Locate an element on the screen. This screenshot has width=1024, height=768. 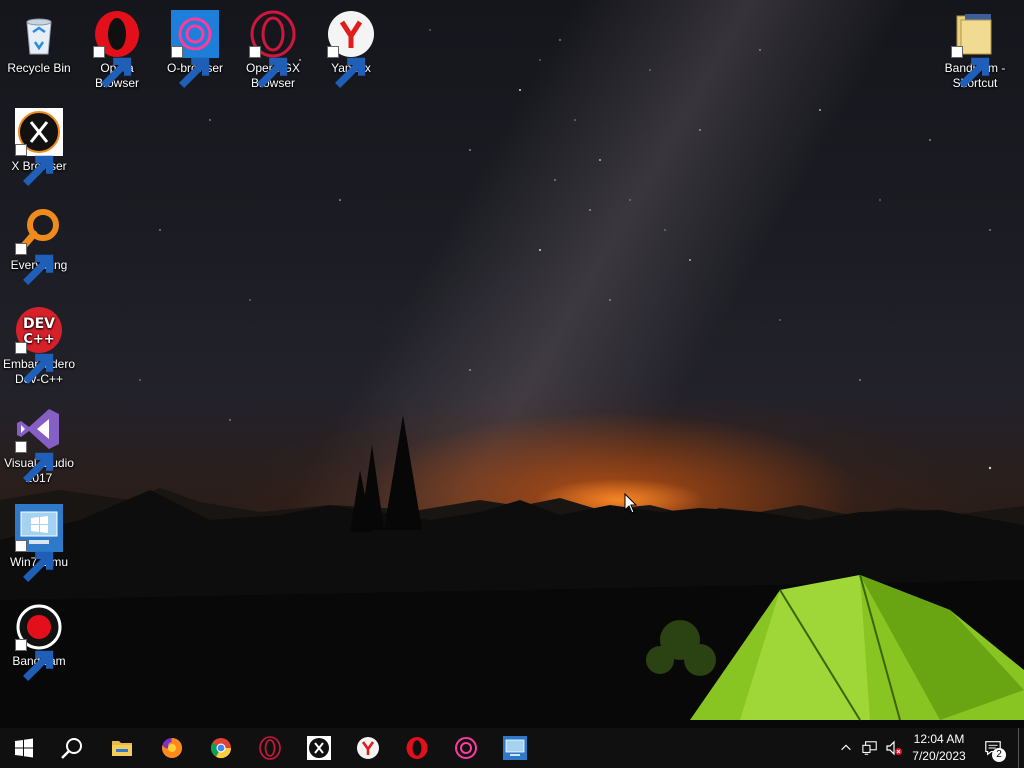
taskbar-opera is located at coordinates (417, 748).